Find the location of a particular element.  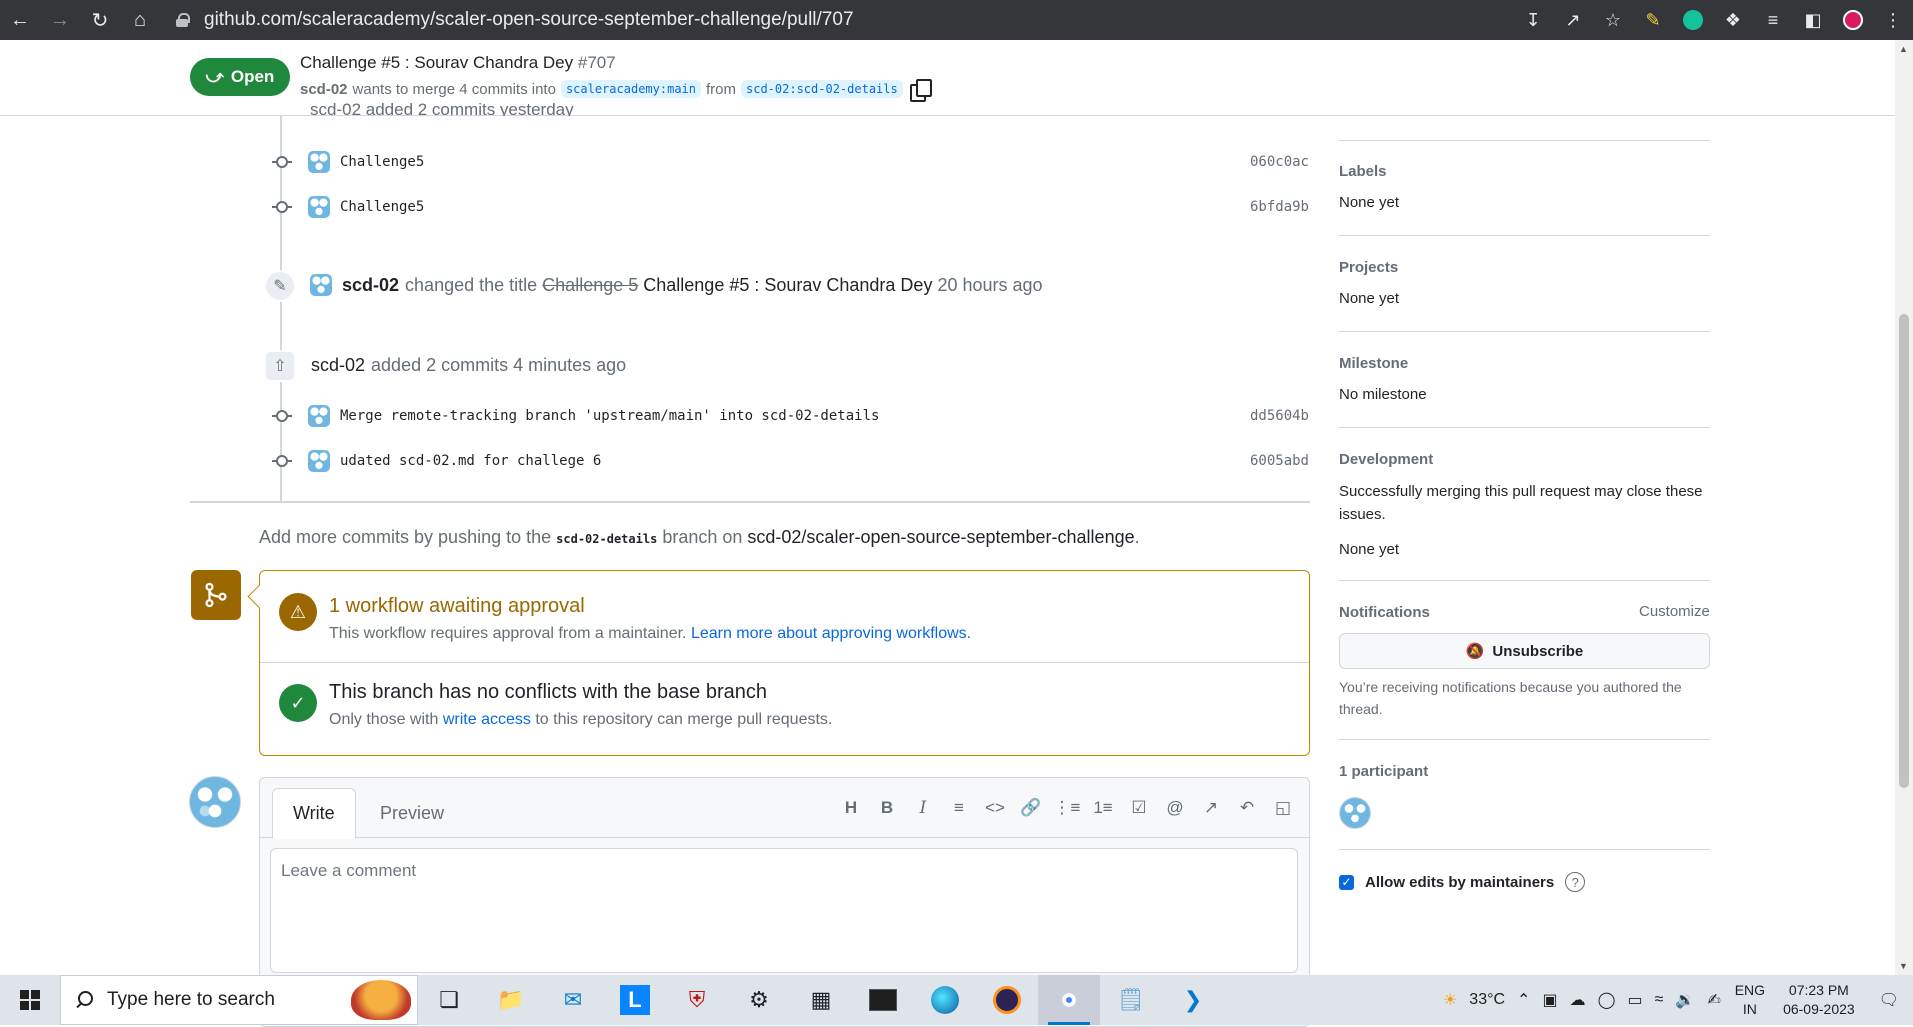

milestone-heading: Milestone is located at coordinates (1373, 363).